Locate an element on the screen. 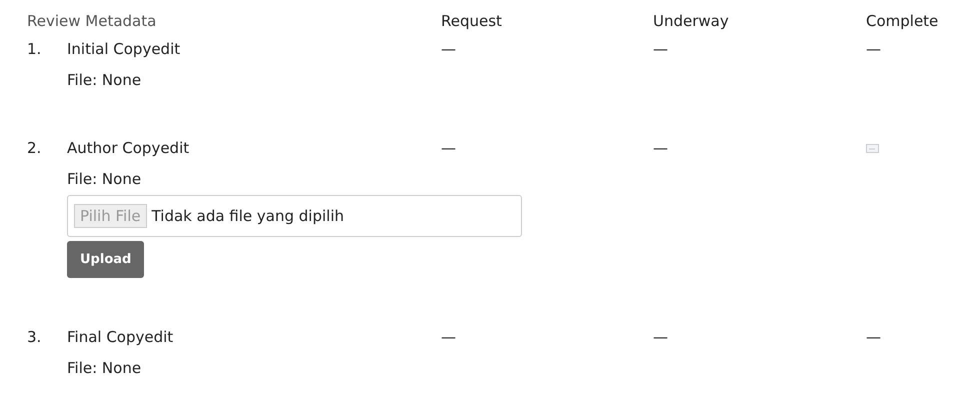 The image size is (963, 414). file-input: Pilih File Tidak ada file yang dipilih is located at coordinates (294, 216).